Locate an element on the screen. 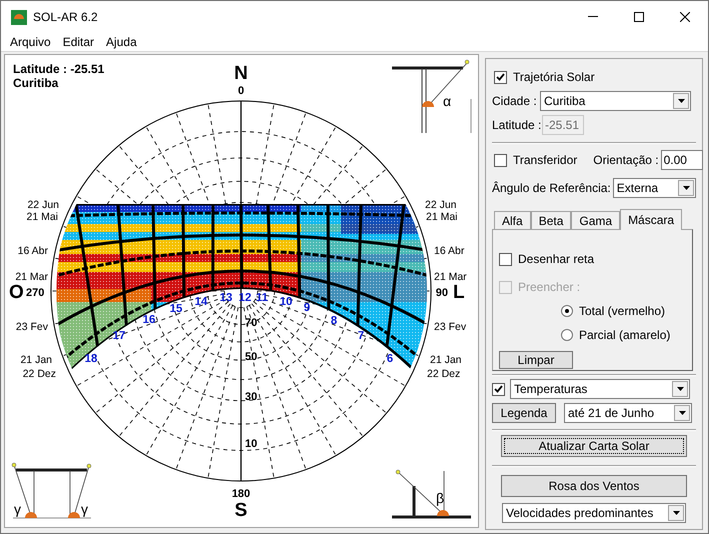 The image size is (709, 534). menu-item: Editar is located at coordinates (79, 41).